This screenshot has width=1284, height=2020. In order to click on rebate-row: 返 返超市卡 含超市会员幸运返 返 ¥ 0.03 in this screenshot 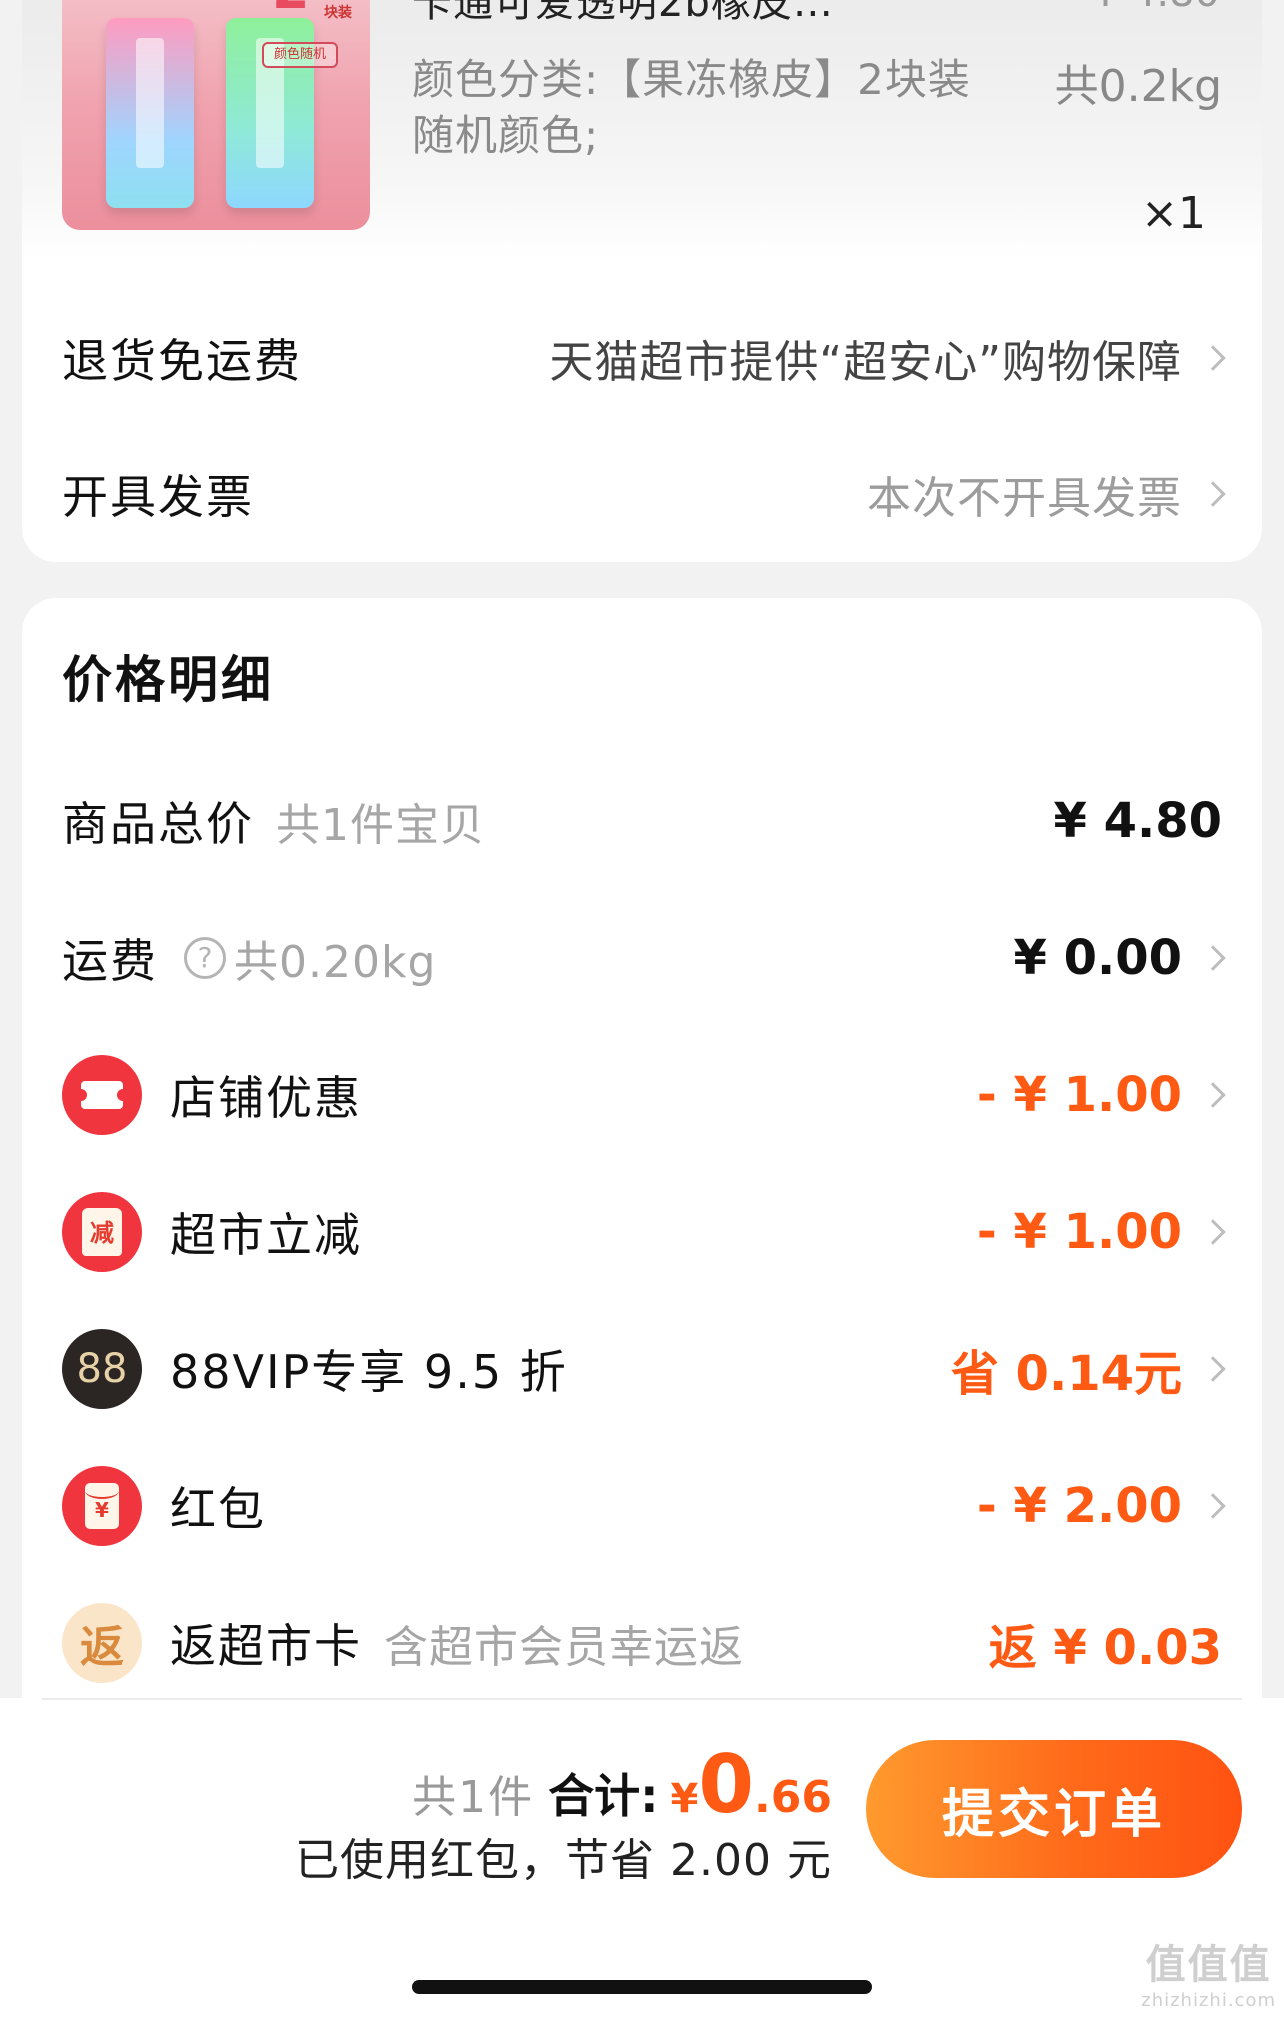, I will do `click(642, 1643)`.